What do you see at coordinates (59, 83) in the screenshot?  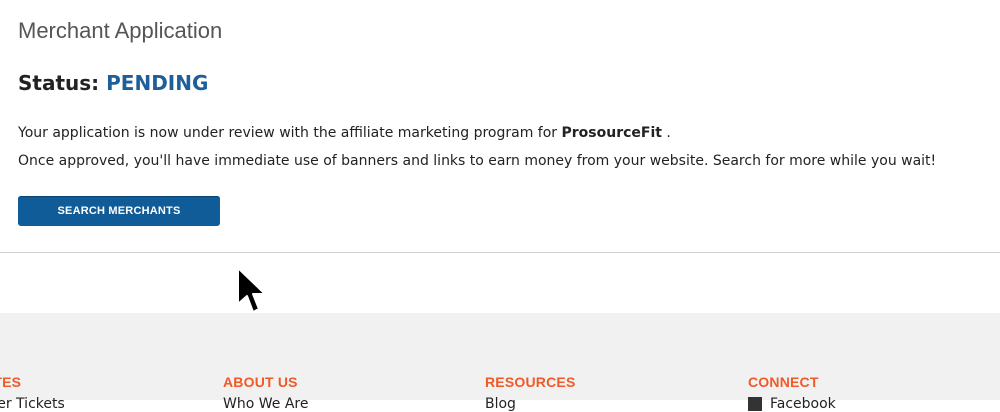 I see `status-label: Status:` at bounding box center [59, 83].